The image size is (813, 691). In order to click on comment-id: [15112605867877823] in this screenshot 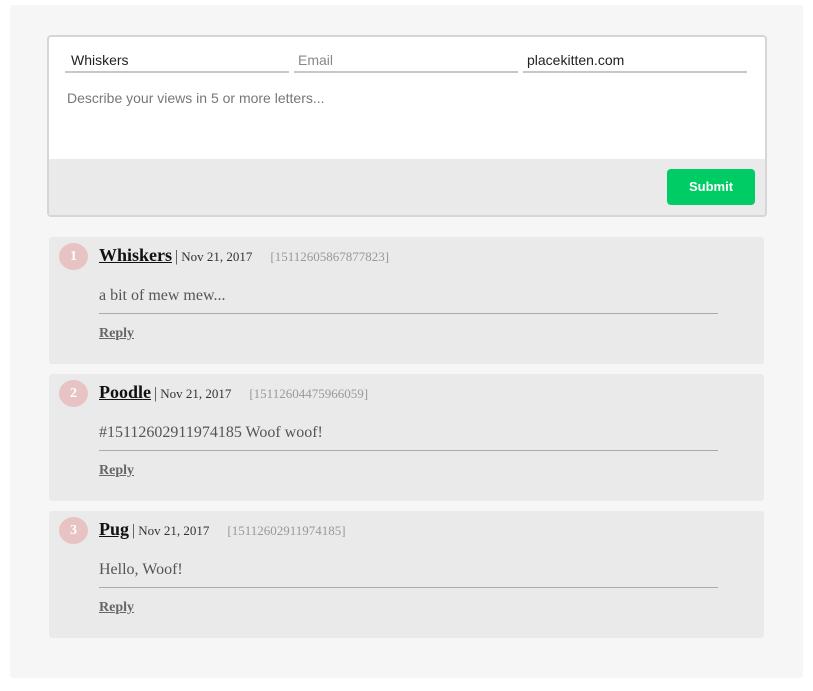, I will do `click(330, 256)`.